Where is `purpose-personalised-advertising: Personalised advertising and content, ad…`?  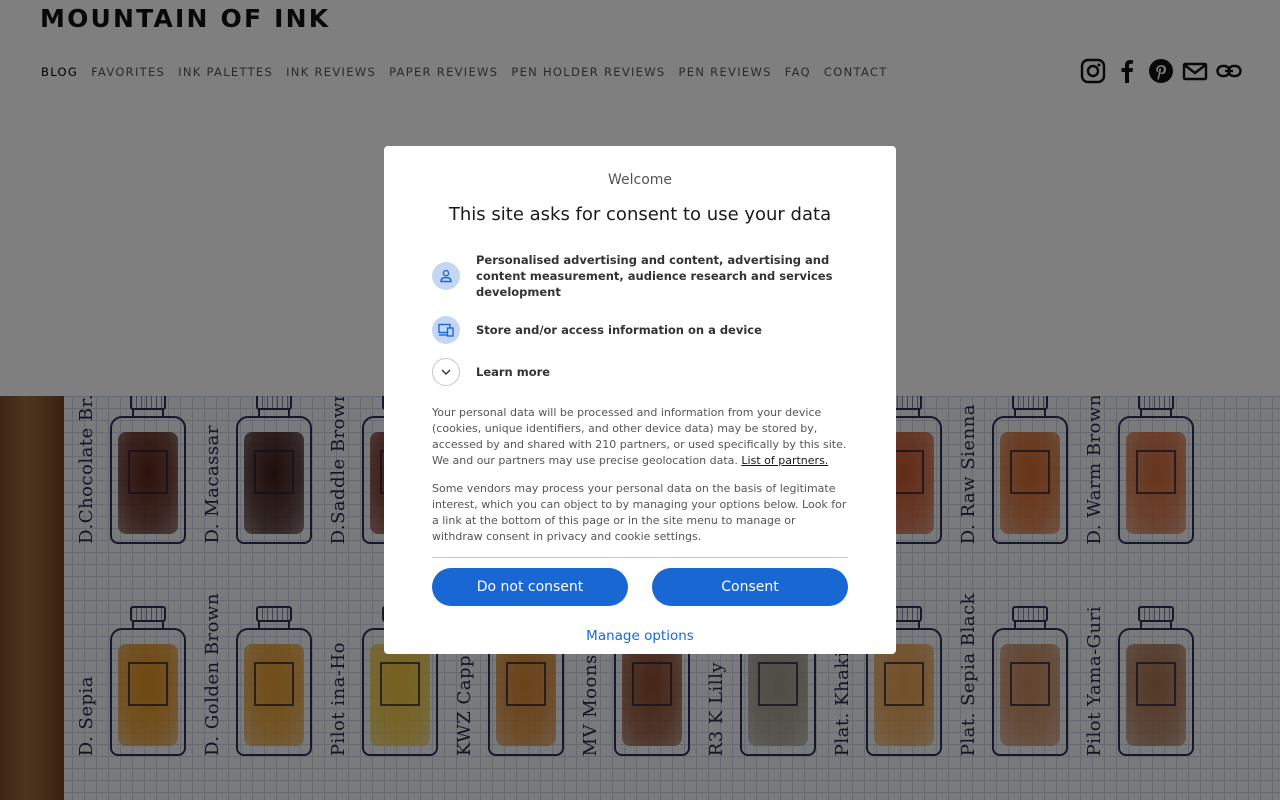
purpose-personalised-advertising: Personalised advertising and content, ad… is located at coordinates (640, 276).